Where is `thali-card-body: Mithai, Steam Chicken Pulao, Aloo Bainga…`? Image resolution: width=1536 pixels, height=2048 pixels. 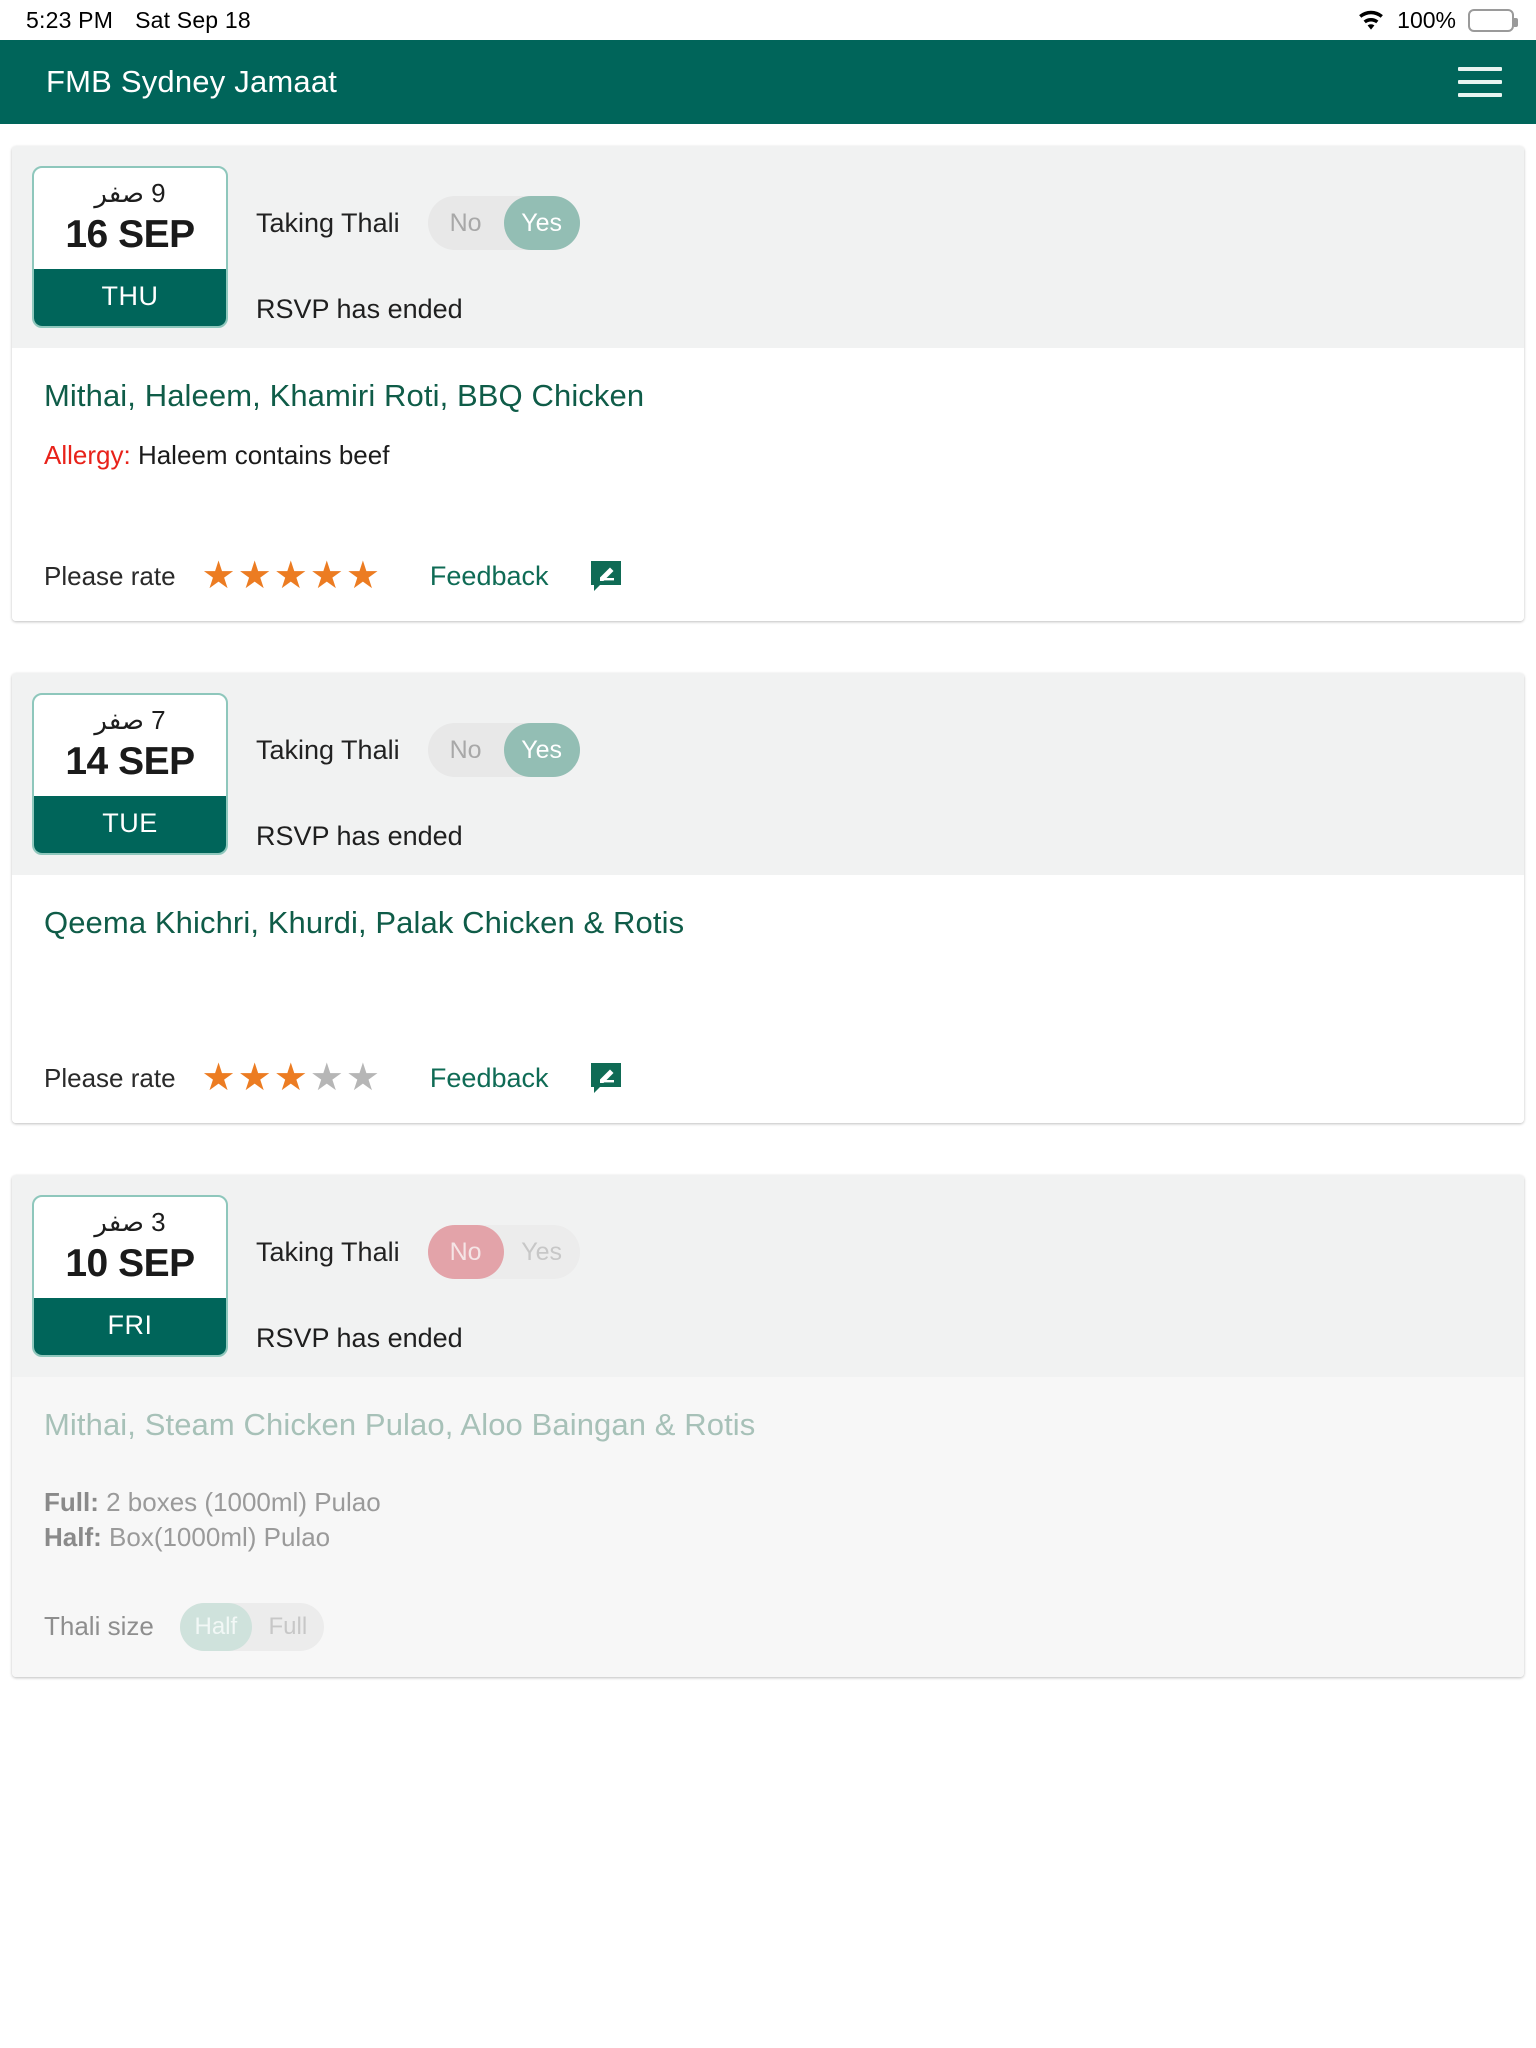
thali-card-body: Mithai, Steam Chicken Pulao, Aloo Bainga… is located at coordinates (768, 1527).